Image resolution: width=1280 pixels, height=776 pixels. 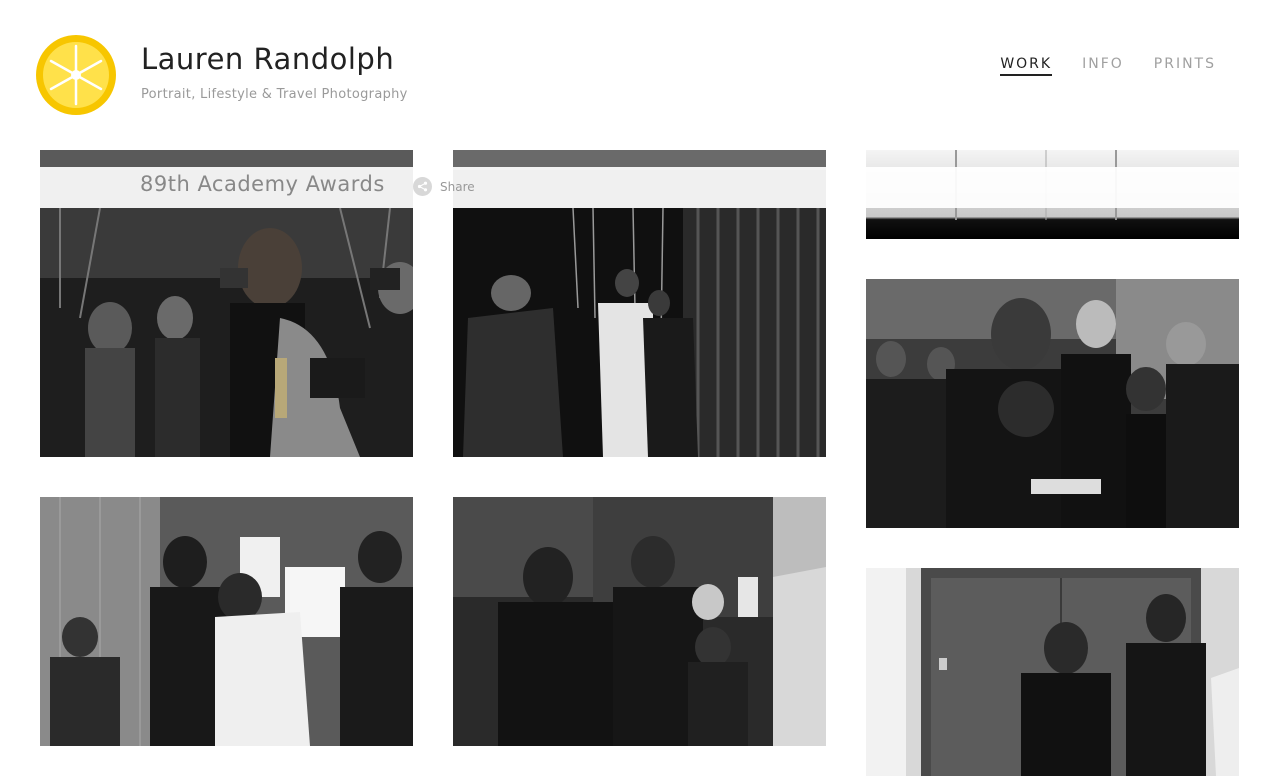 I want to click on site-title: Lauren Randolph, so click(x=267, y=59).